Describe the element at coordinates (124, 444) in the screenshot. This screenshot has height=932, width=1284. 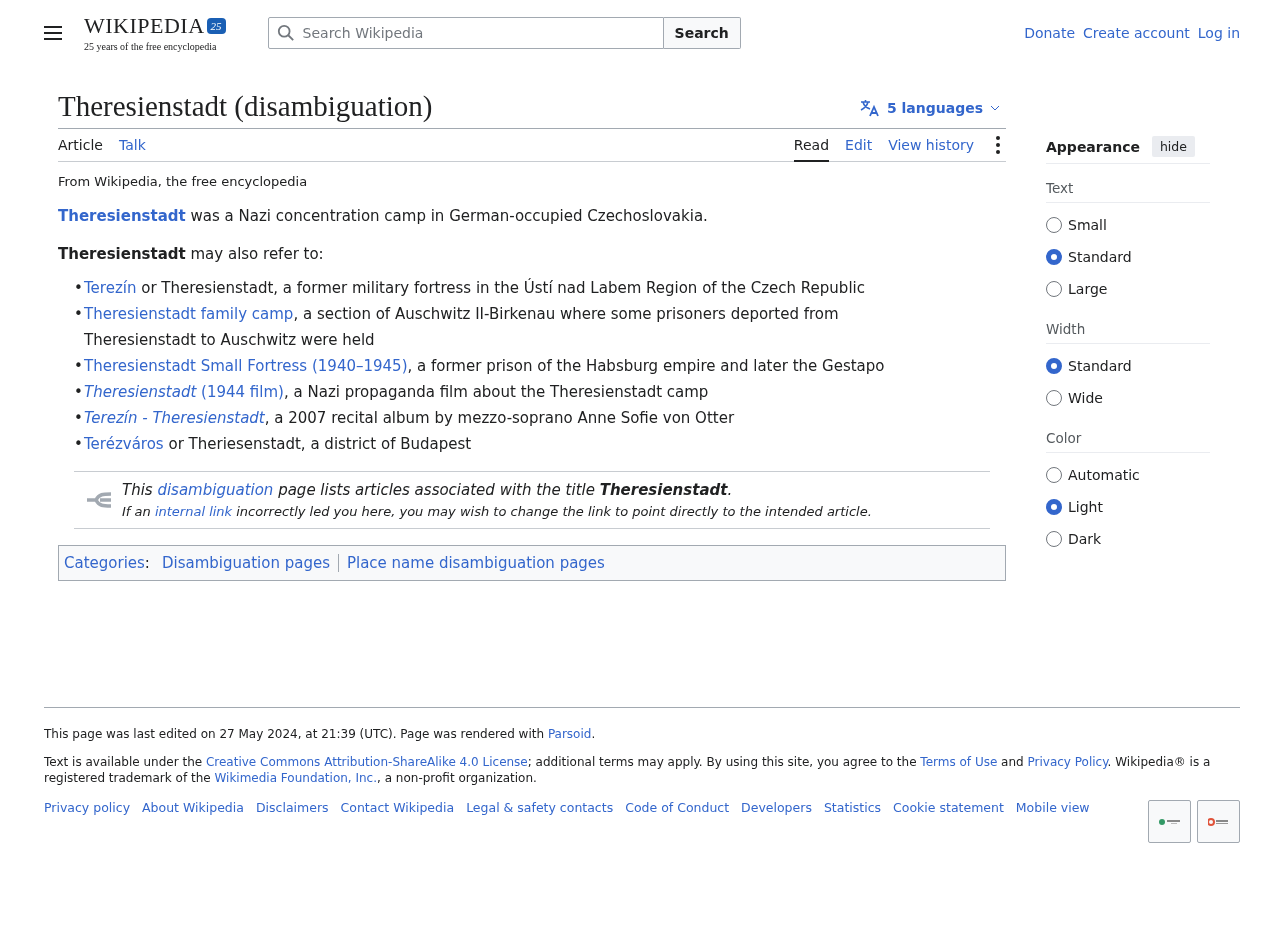
I see `link: Terézváros` at that location.